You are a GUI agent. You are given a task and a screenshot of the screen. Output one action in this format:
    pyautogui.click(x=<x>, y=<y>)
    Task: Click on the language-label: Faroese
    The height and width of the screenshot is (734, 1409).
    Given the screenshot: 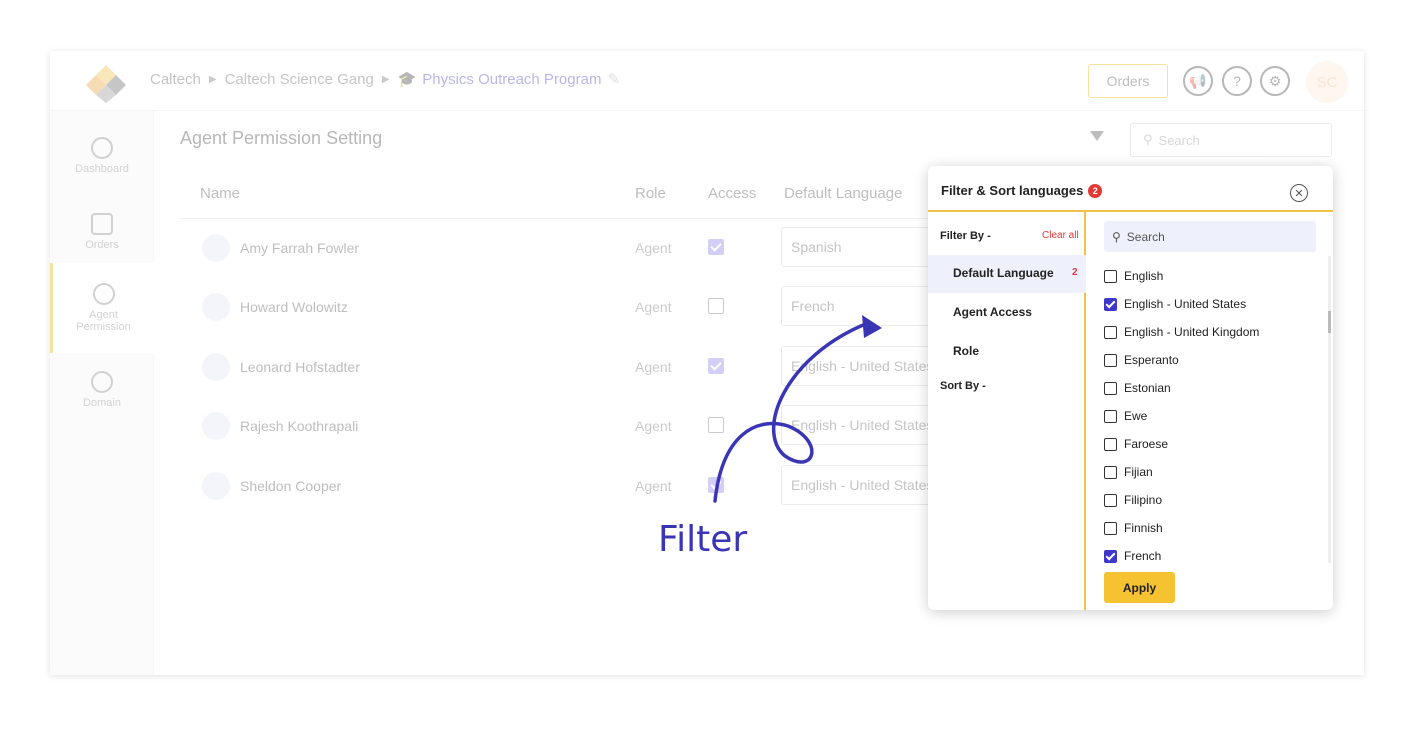 What is the action you would take?
    pyautogui.click(x=1146, y=444)
    